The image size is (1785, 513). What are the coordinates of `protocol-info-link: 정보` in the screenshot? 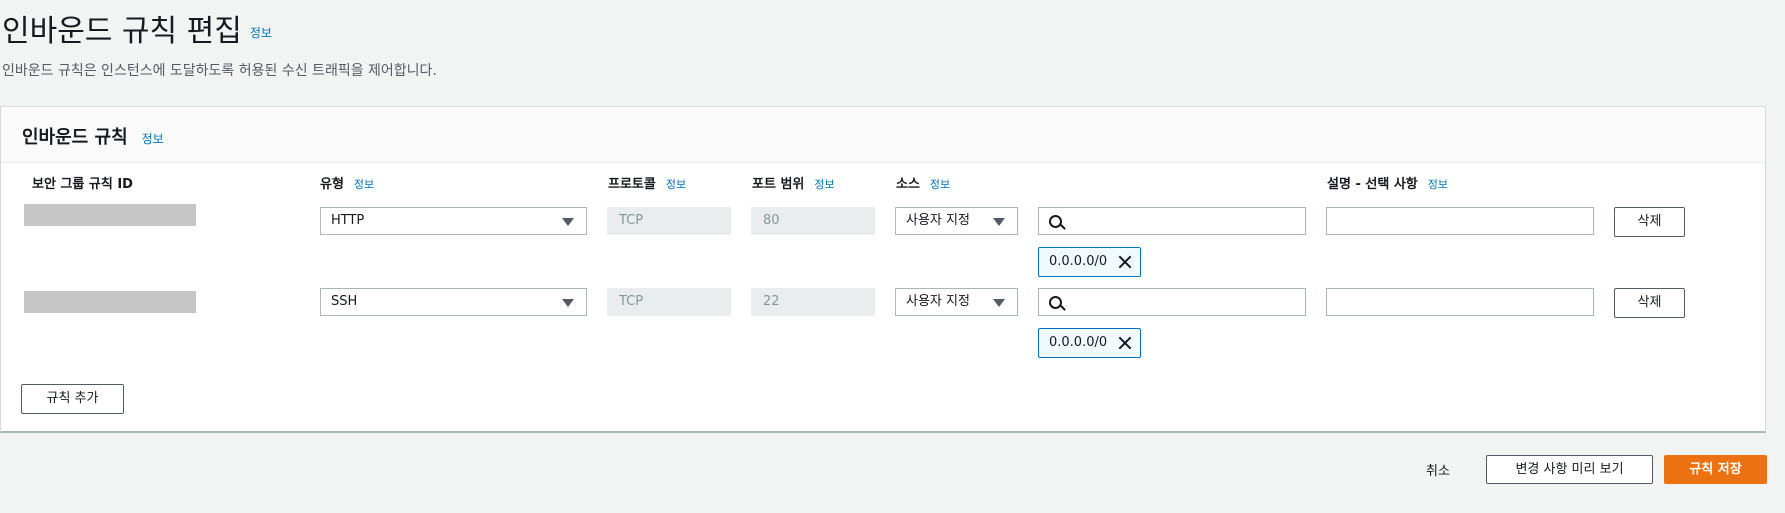 It's located at (676, 184).